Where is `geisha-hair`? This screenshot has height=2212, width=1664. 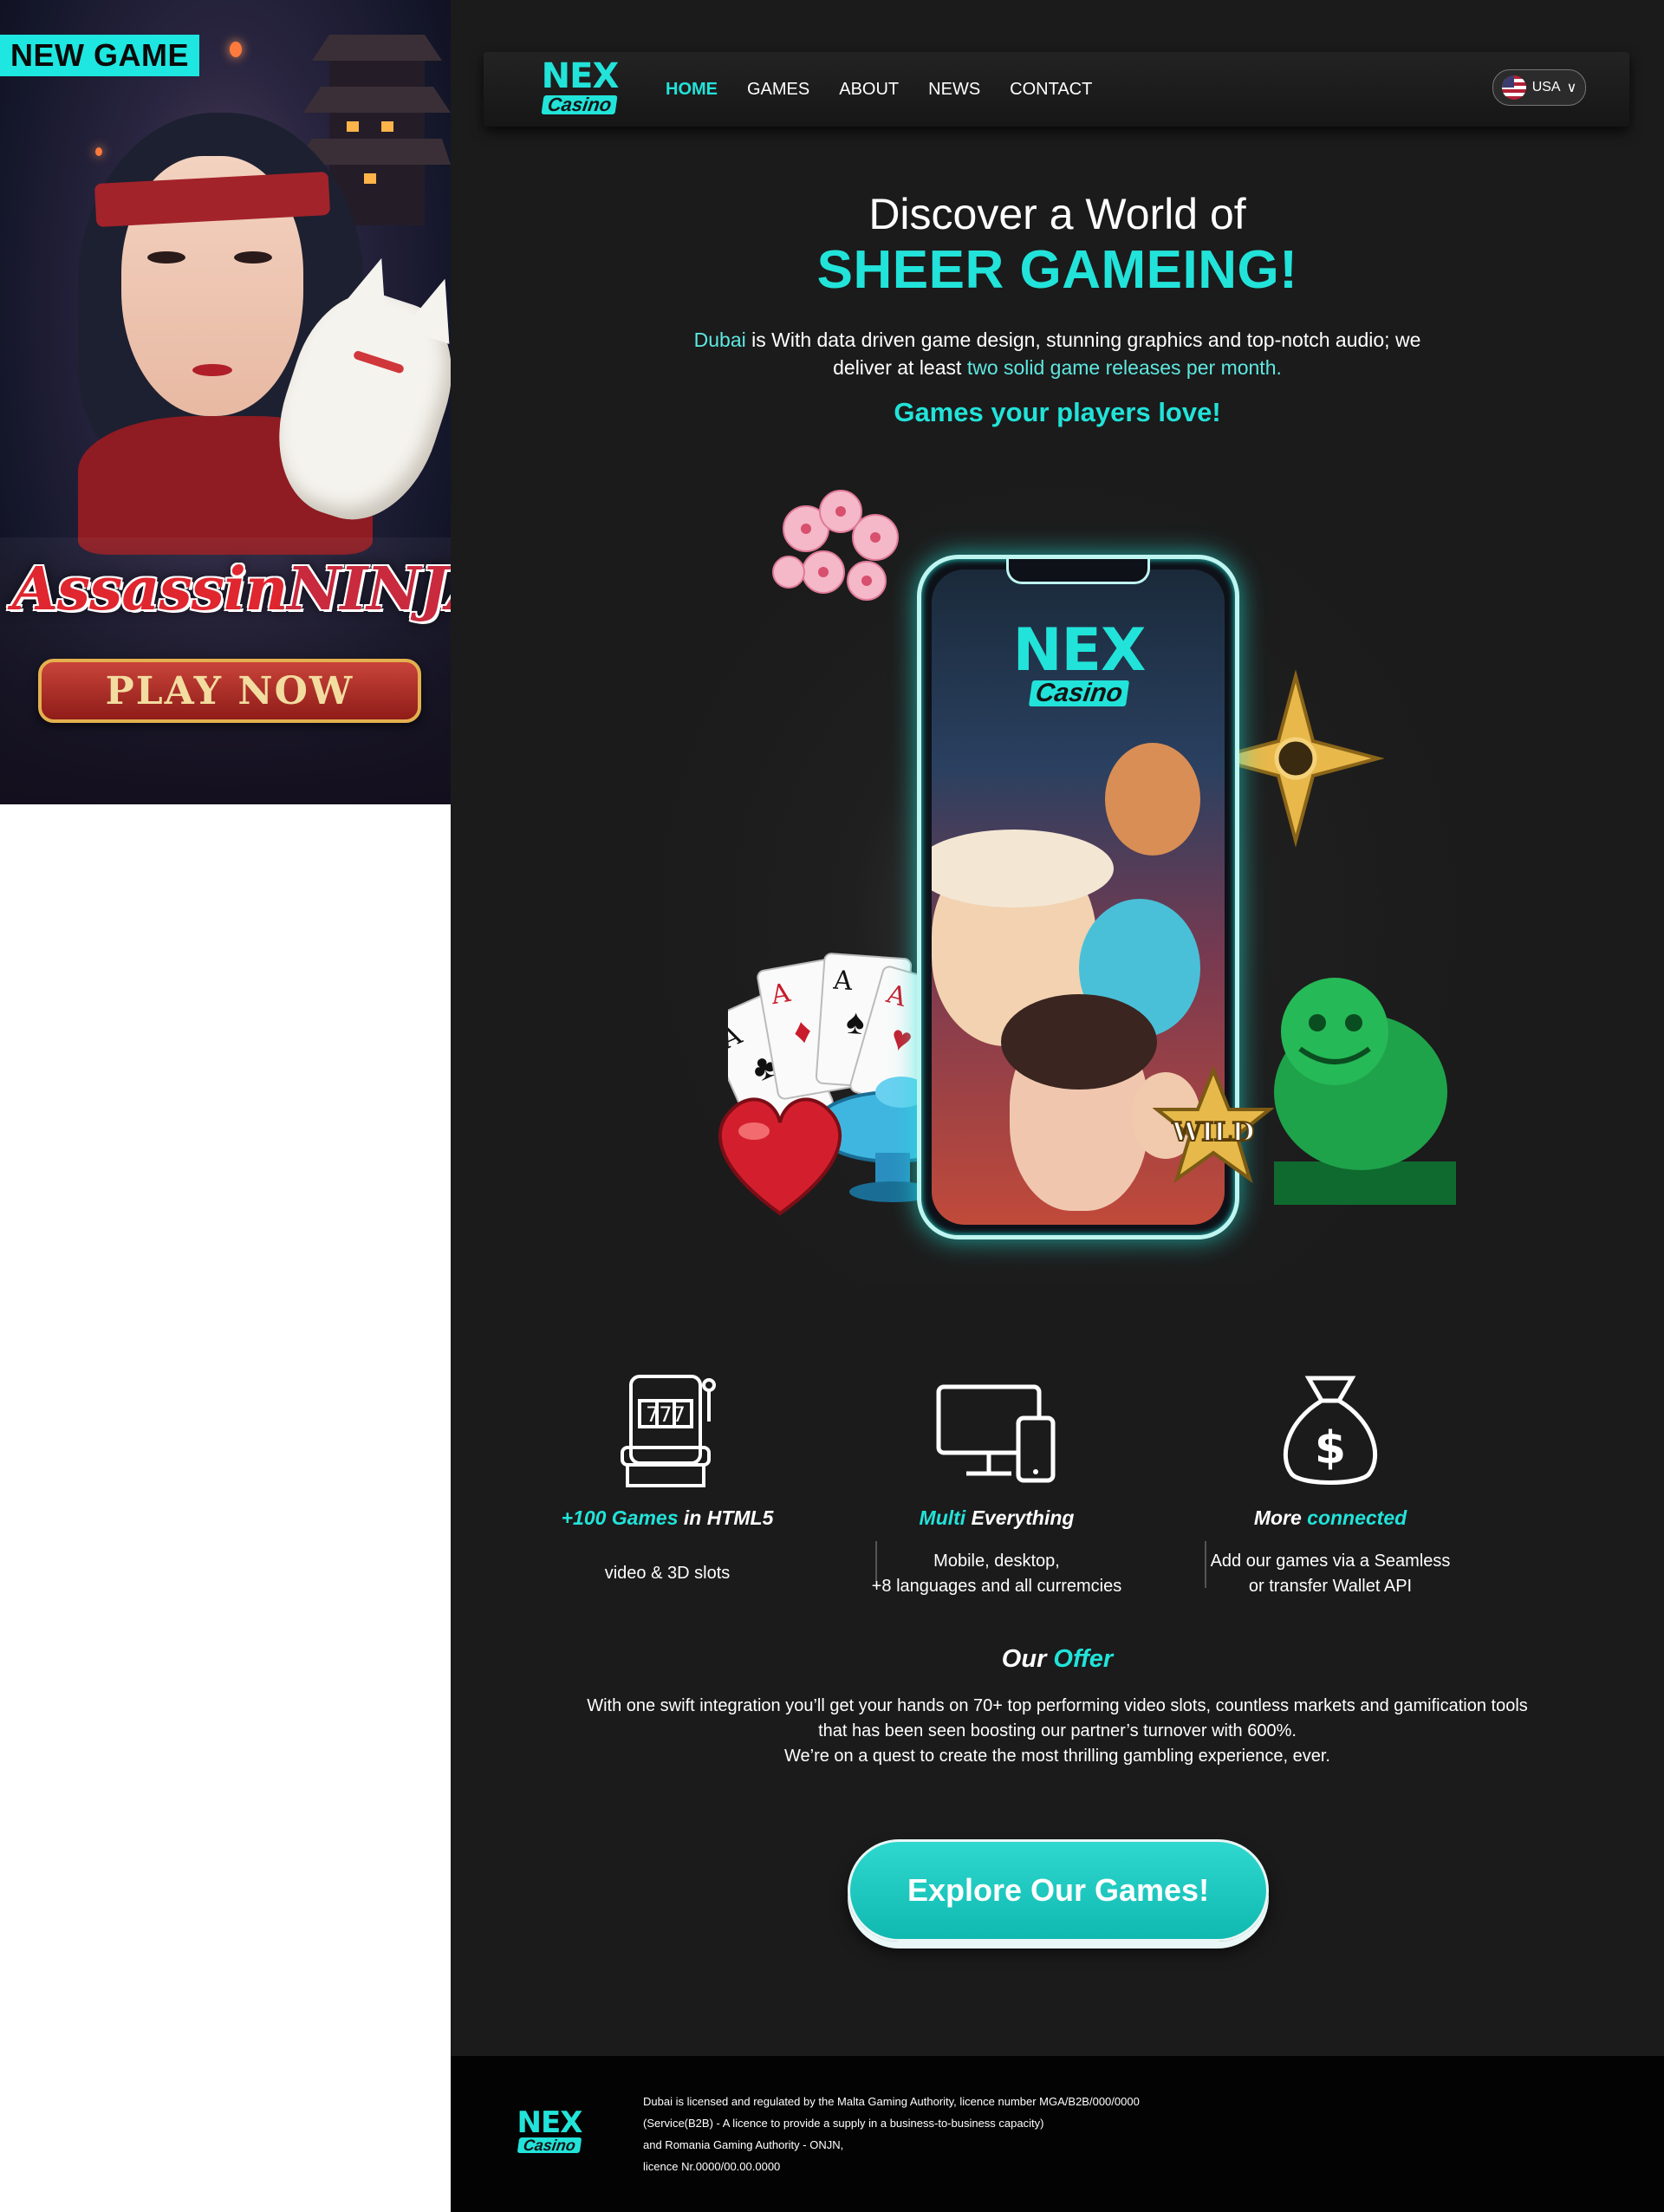
geisha-hair is located at coordinates (1079, 1042).